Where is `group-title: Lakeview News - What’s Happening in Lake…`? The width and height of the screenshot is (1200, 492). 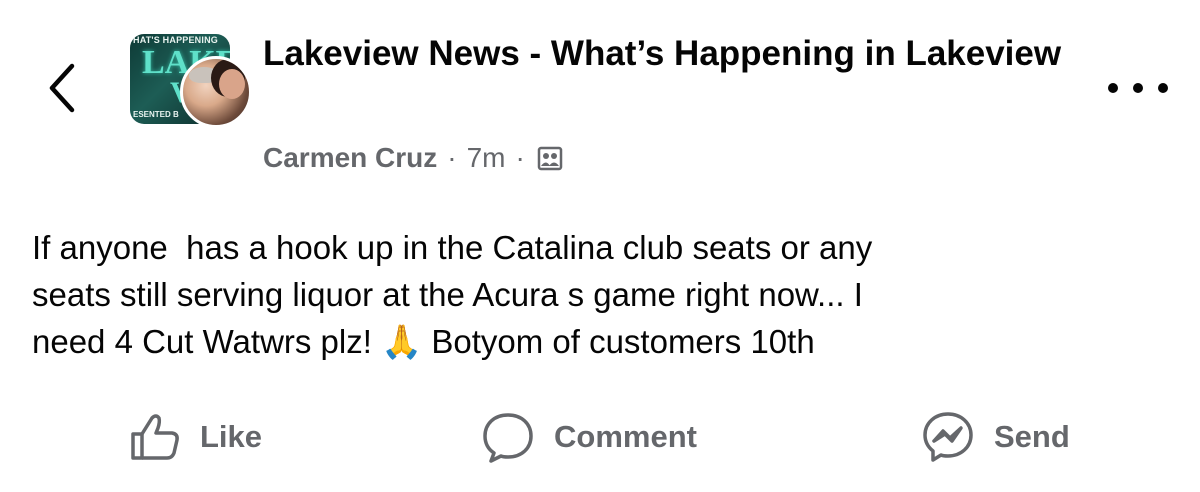 group-title: Lakeview News - What’s Happening in Lake… is located at coordinates (663, 54).